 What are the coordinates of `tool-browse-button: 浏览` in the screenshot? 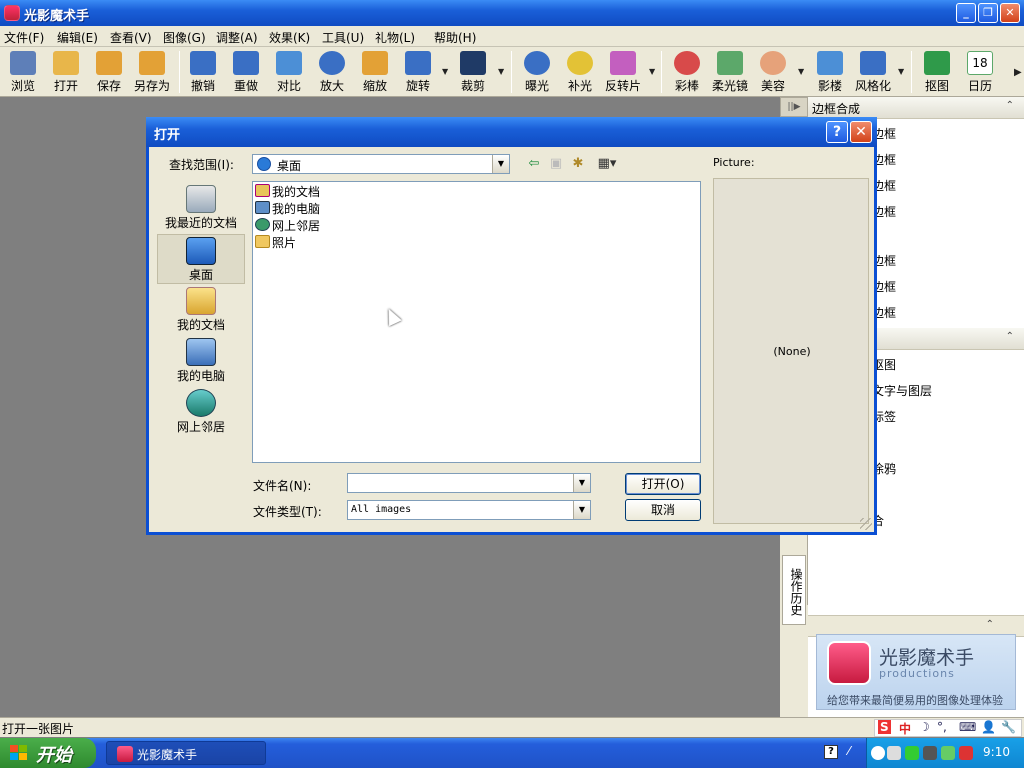 It's located at (23, 72).